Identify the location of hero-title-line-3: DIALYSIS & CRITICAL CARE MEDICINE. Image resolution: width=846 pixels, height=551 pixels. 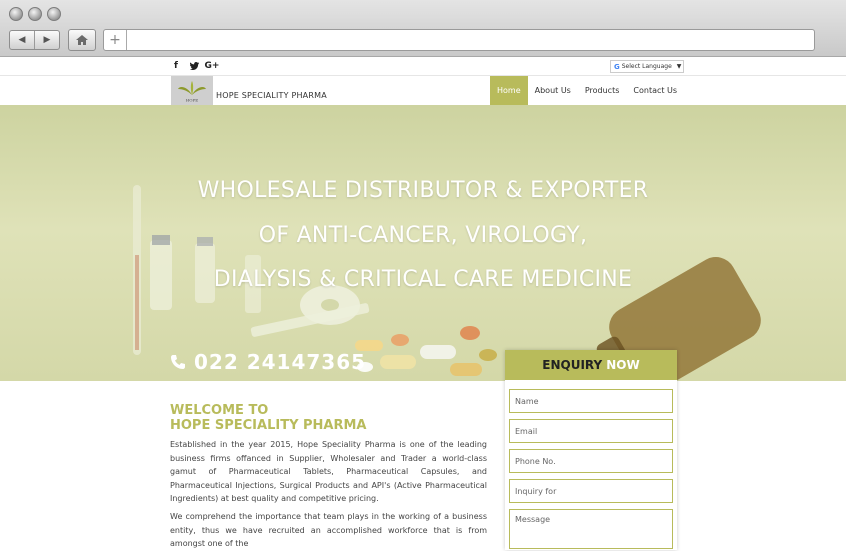
(423, 279).